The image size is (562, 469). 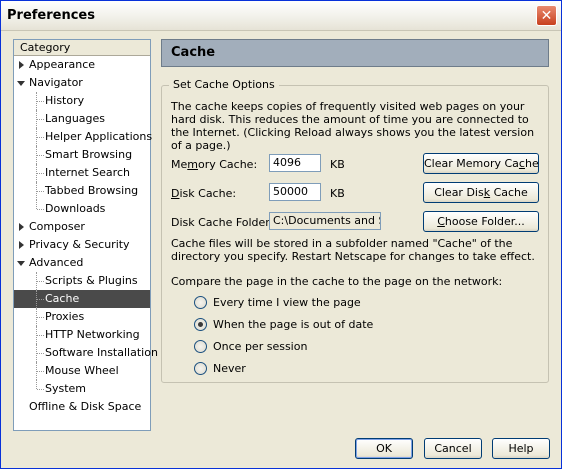 I want to click on tree-item-label: Proxies, so click(x=65, y=316).